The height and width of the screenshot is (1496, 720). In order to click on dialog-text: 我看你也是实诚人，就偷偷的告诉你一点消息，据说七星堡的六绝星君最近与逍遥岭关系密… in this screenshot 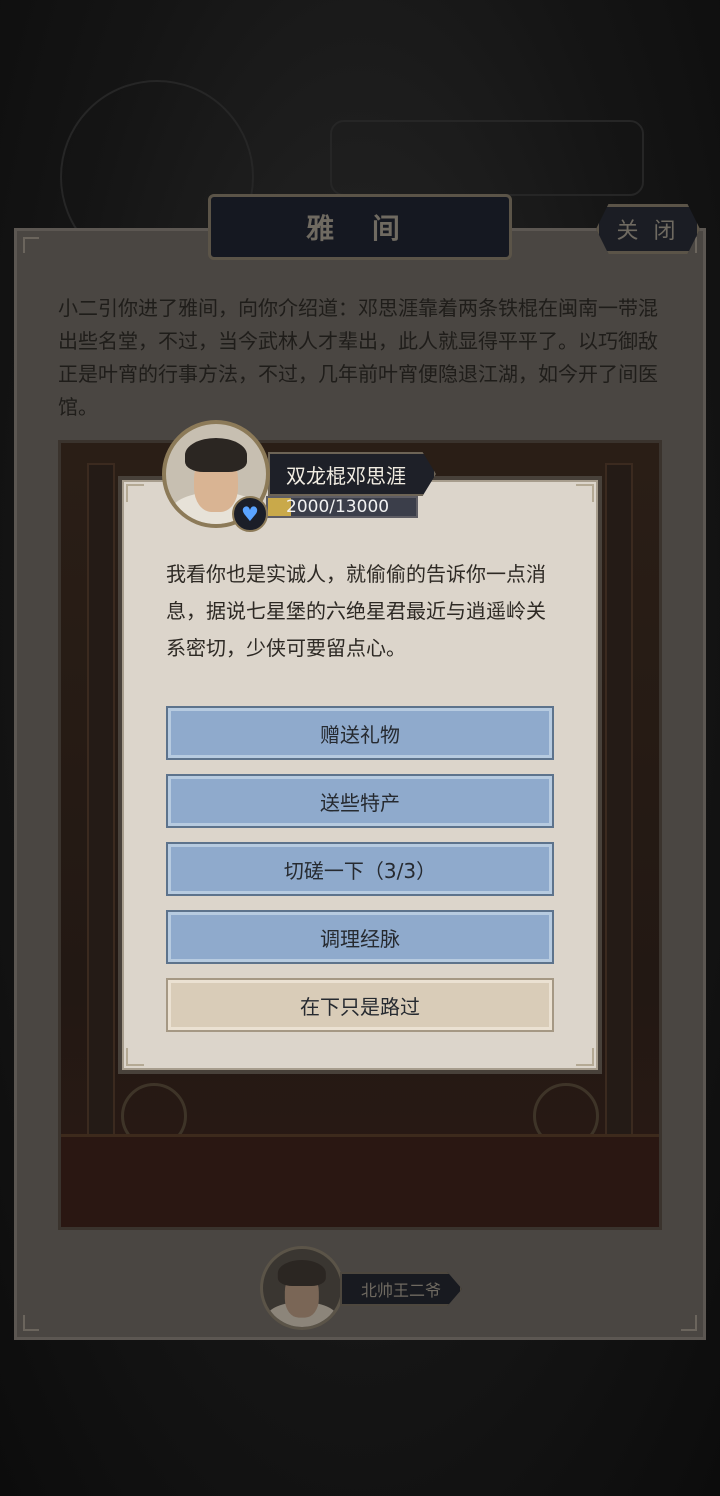, I will do `click(356, 611)`.